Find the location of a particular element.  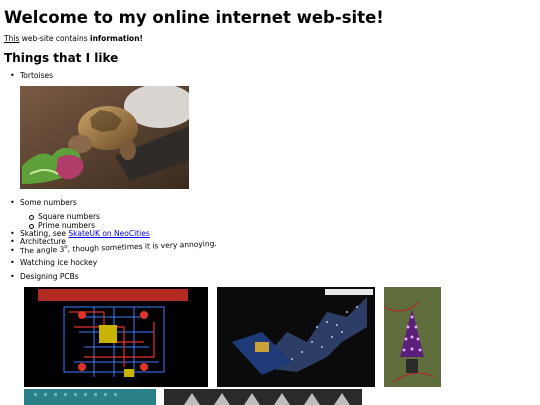

list-item-numbers: Some numbers is located at coordinates (43, 202).